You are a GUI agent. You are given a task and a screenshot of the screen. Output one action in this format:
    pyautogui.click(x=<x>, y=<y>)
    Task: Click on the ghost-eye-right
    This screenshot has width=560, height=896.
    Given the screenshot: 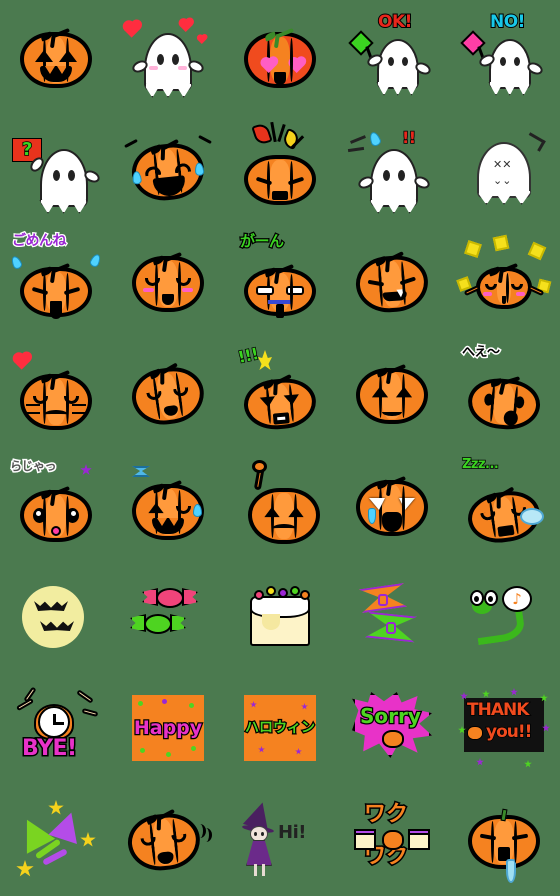 What is the action you would take?
    pyautogui.click(x=401, y=175)
    